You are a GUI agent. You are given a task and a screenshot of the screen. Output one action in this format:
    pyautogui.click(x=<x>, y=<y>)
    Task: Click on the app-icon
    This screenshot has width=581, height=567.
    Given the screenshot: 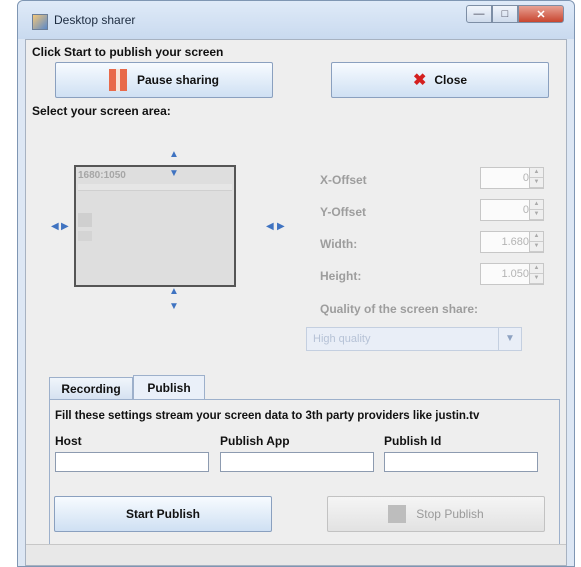 What is the action you would take?
    pyautogui.click(x=40, y=22)
    